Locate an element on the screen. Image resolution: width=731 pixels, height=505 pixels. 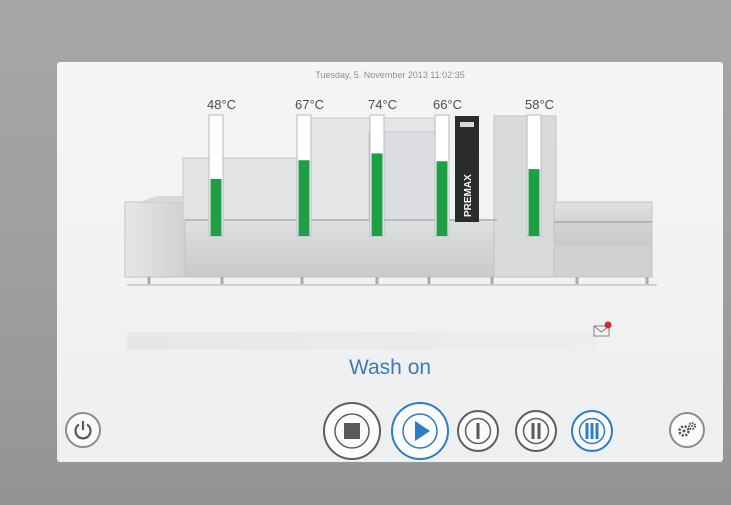
status-message: Wash on is located at coordinates (390, 367).